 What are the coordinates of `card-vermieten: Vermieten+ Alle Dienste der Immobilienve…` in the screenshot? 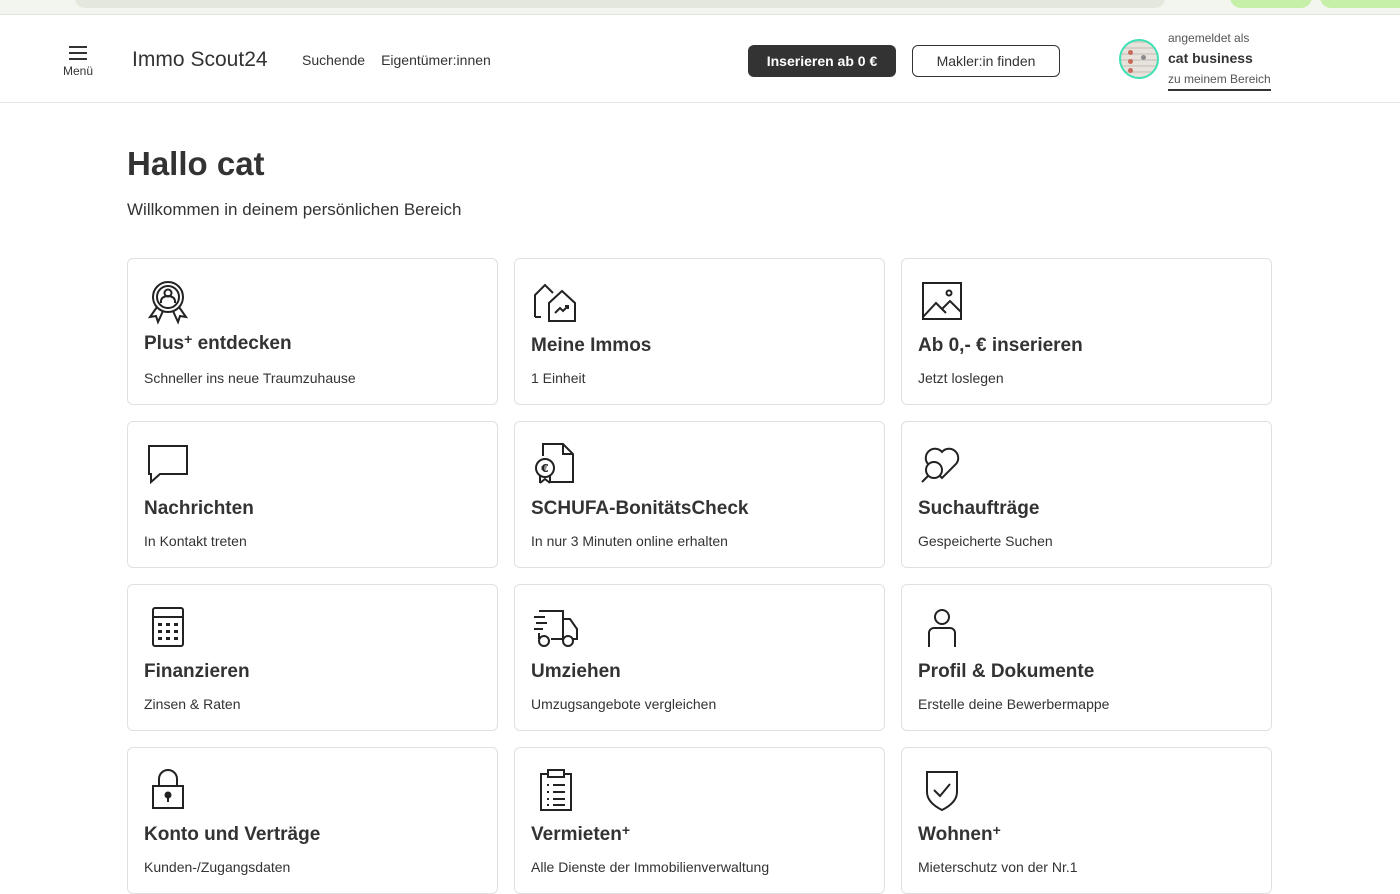 It's located at (699, 820).